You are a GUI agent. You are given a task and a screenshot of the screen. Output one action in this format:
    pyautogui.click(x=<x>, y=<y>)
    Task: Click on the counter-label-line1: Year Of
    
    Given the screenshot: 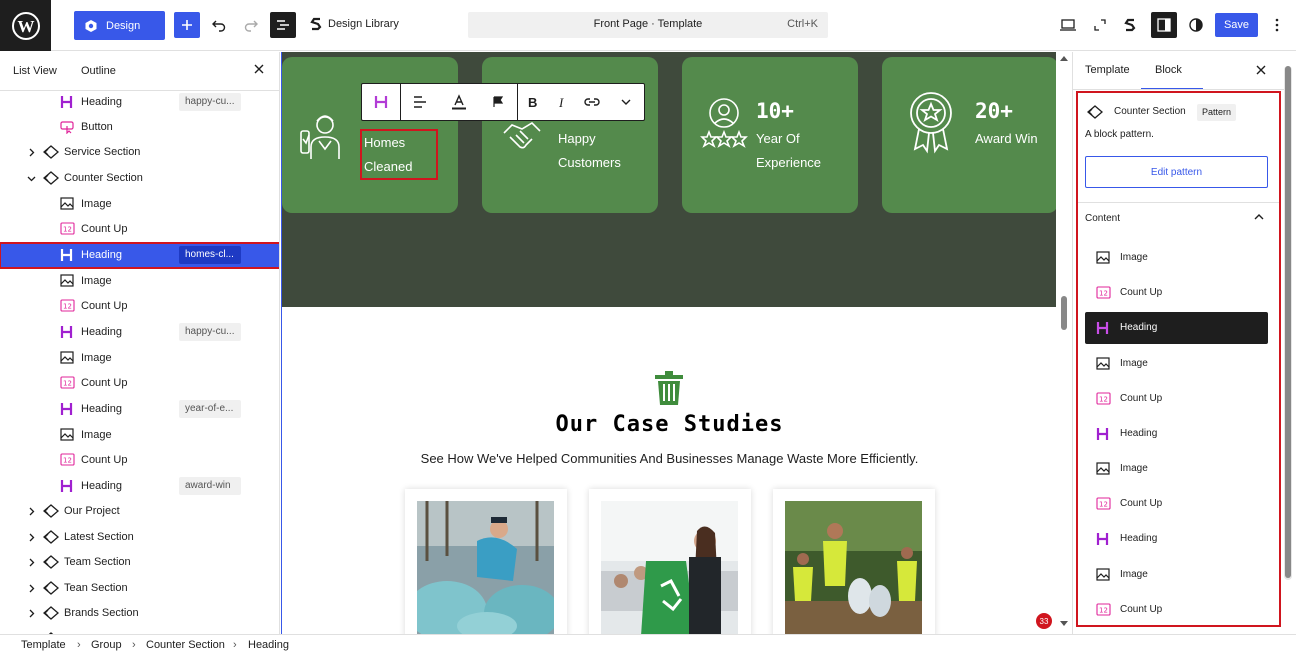 What is the action you would take?
    pyautogui.click(x=778, y=138)
    